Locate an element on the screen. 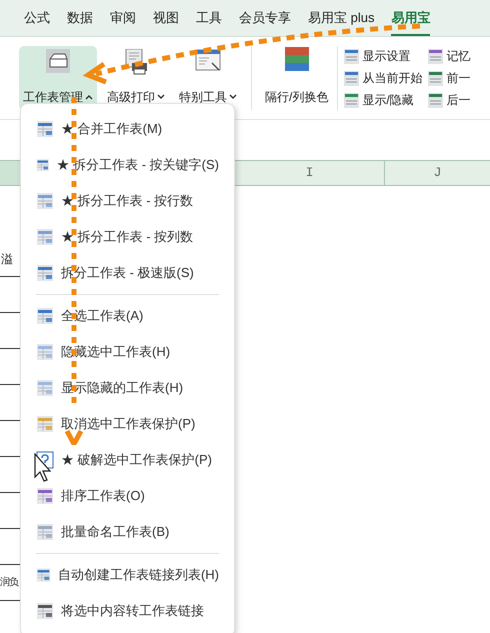 The width and height of the screenshot is (490, 633). color-bands-icon is located at coordinates (296, 59).